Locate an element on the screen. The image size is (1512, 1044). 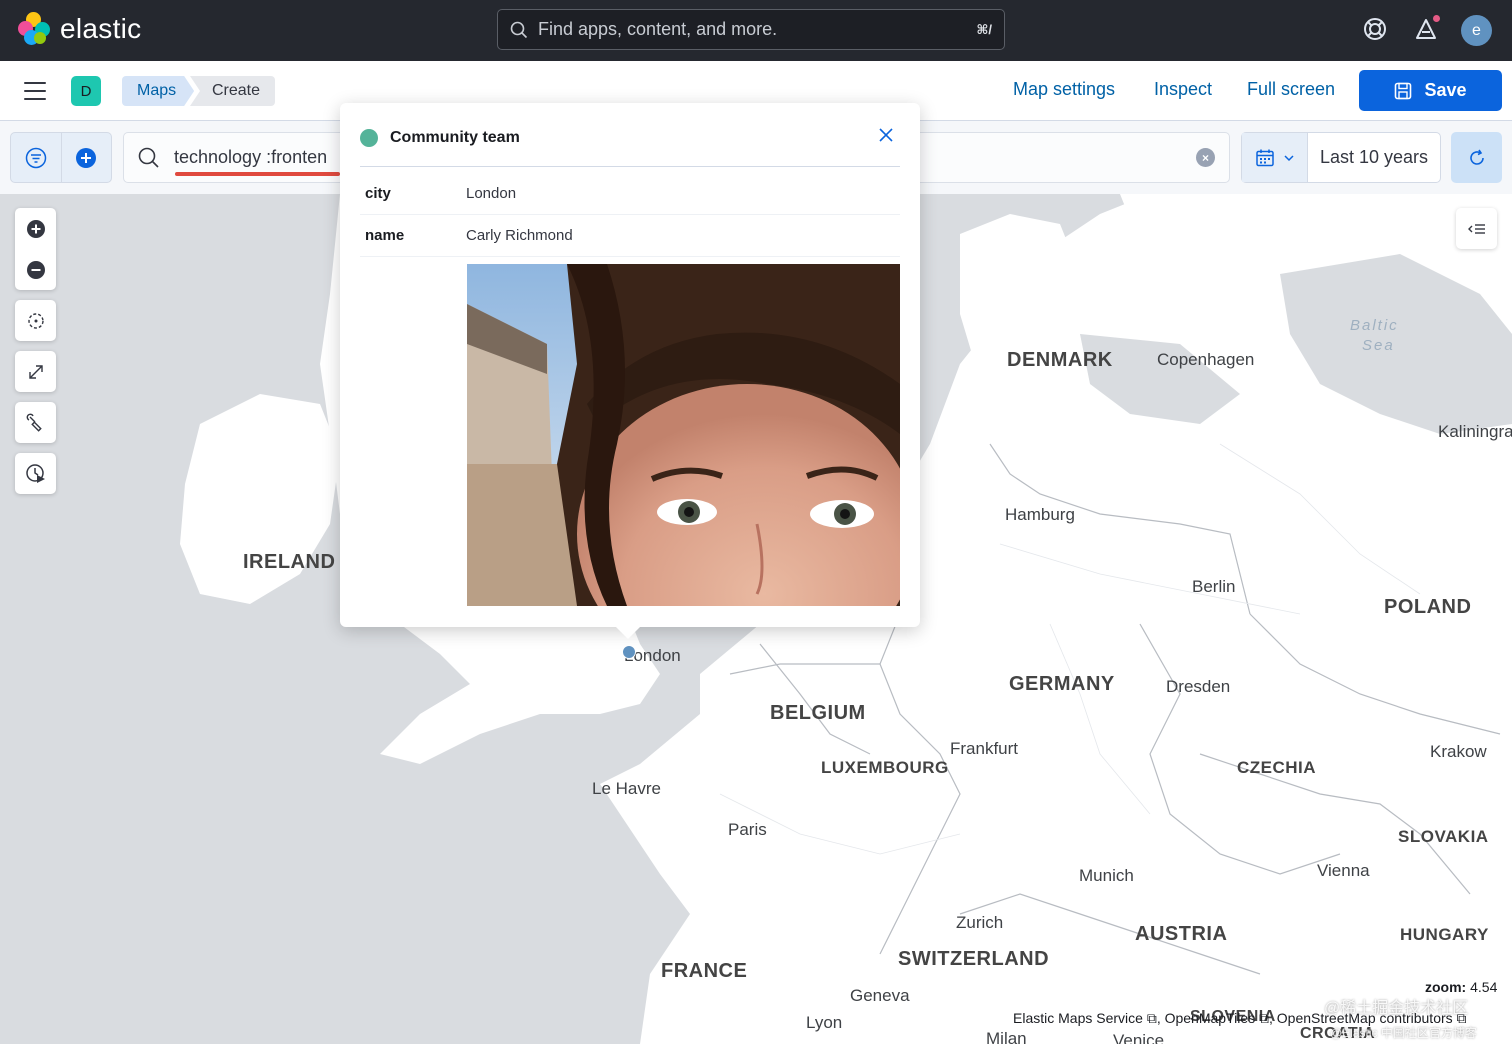
plus-circle-icon is located at coordinates (35, 228).